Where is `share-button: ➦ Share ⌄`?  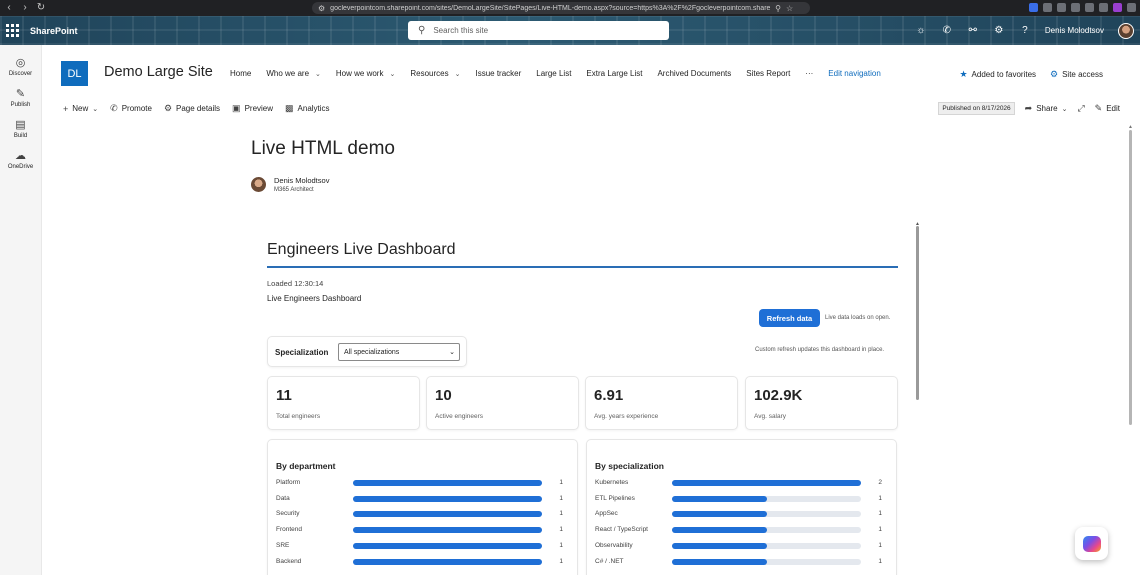
share-button: ➦ Share ⌄ is located at coordinates (1046, 108).